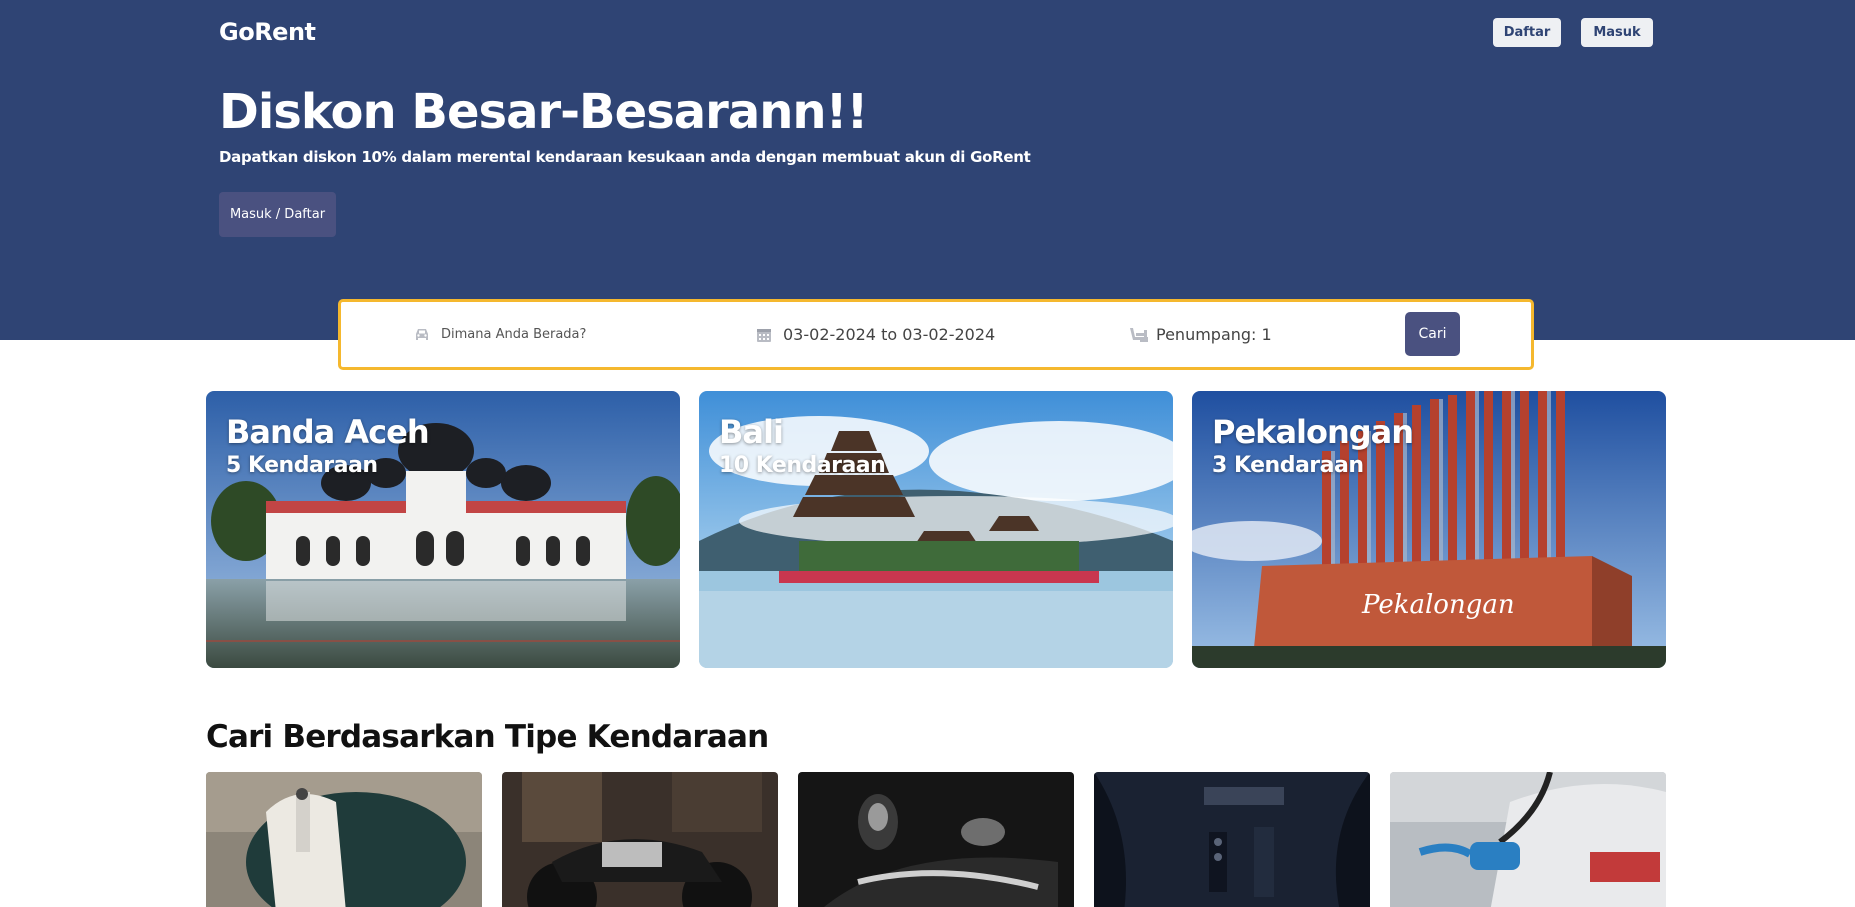 This screenshot has width=1855, height=907. I want to click on city-vehicle-count: 3 Kendaraan, so click(1288, 465).